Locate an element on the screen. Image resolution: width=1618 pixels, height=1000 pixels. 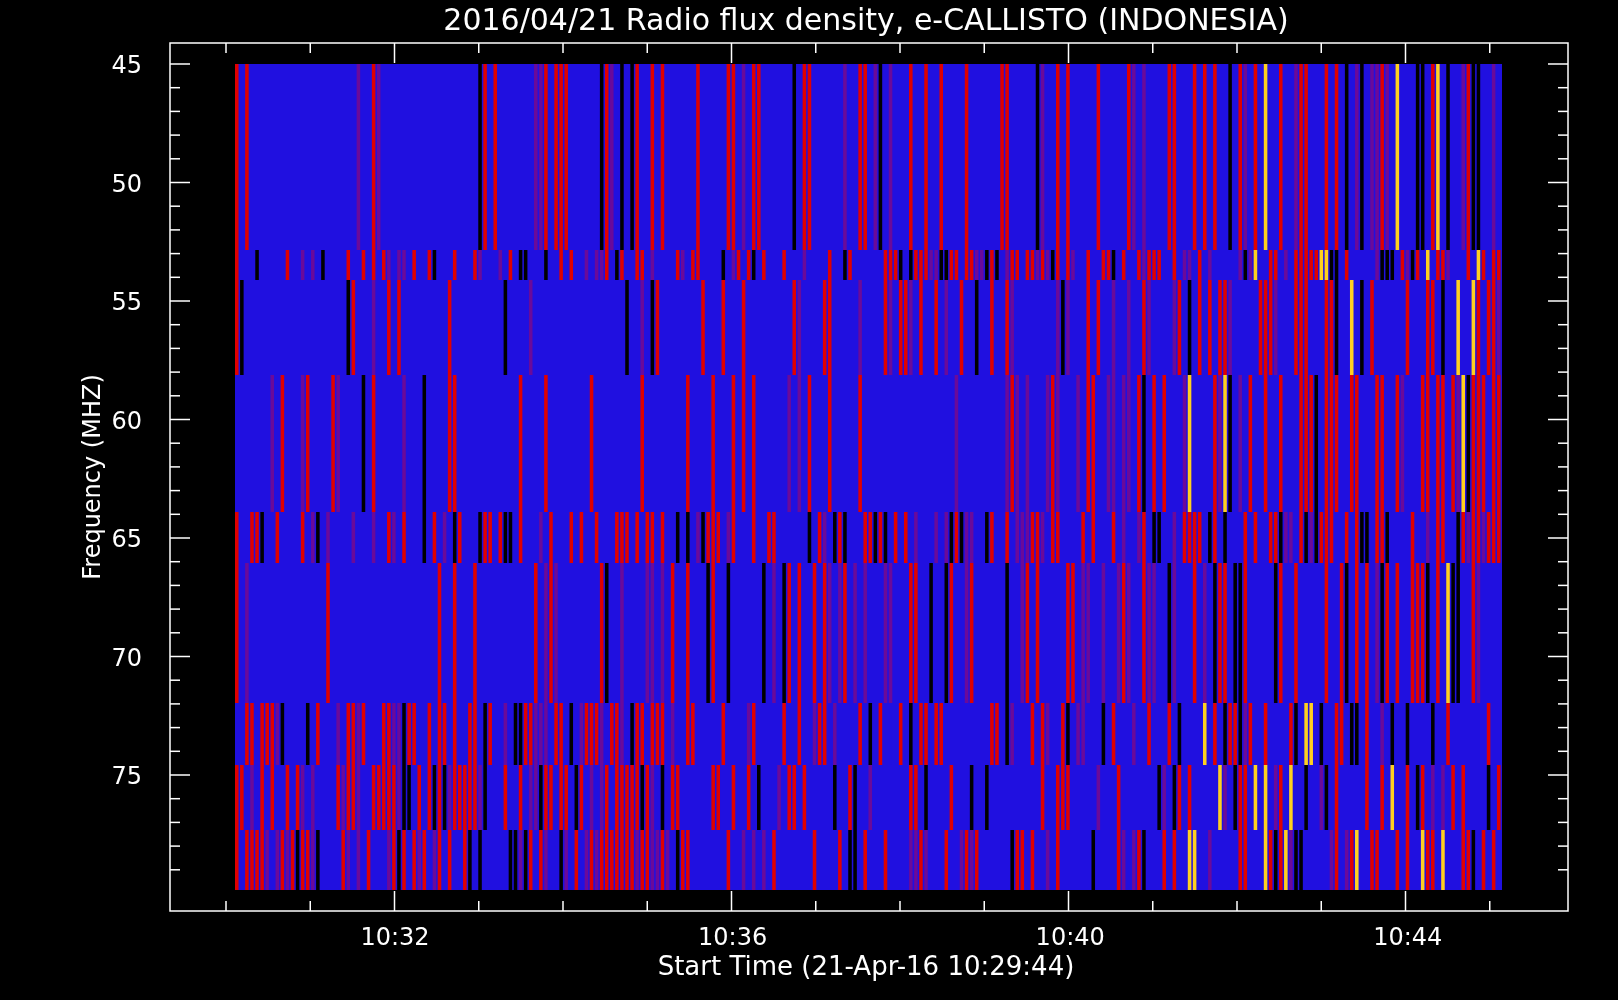
y-tick-label: 55 is located at coordinates (126, 302).